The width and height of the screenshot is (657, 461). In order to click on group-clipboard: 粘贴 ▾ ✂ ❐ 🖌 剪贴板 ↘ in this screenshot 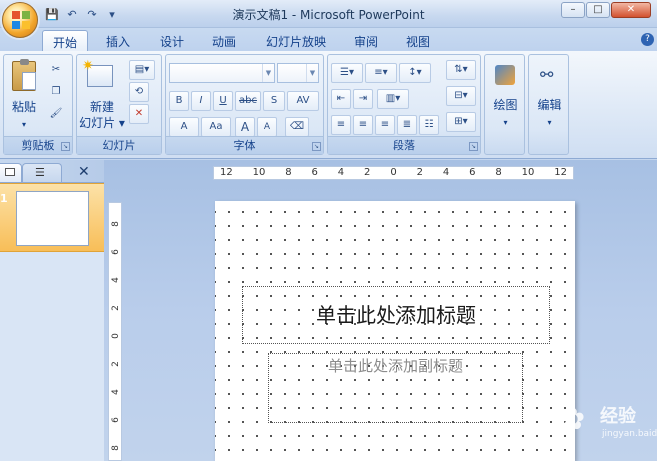, I will do `click(38, 104)`.